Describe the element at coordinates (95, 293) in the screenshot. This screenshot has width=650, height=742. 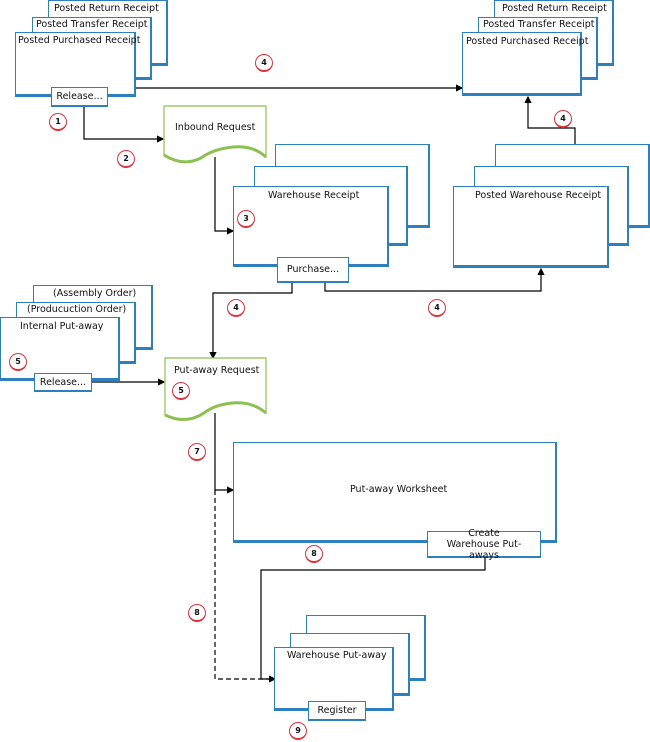
I see `assembly-order-label: (Assembly Order)` at that location.